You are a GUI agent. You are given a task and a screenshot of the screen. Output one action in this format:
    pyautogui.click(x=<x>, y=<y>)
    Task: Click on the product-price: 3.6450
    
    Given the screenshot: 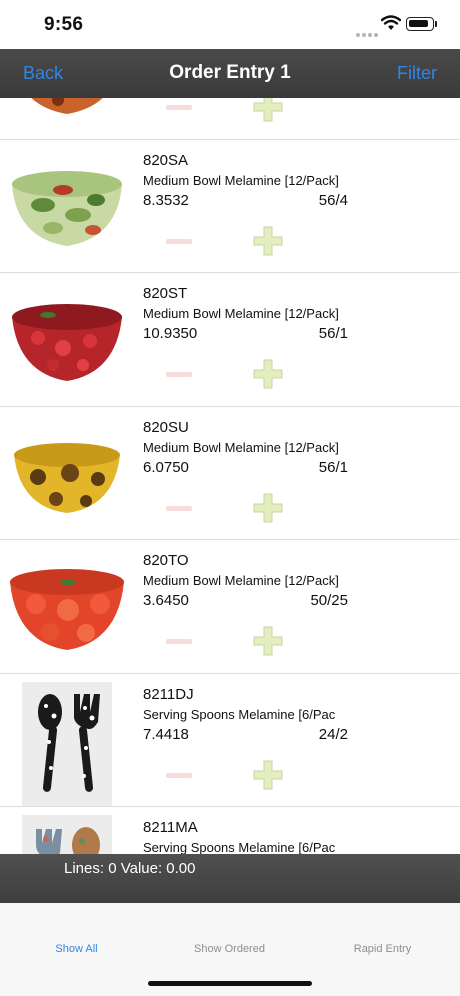 What is the action you would take?
    pyautogui.click(x=166, y=600)
    